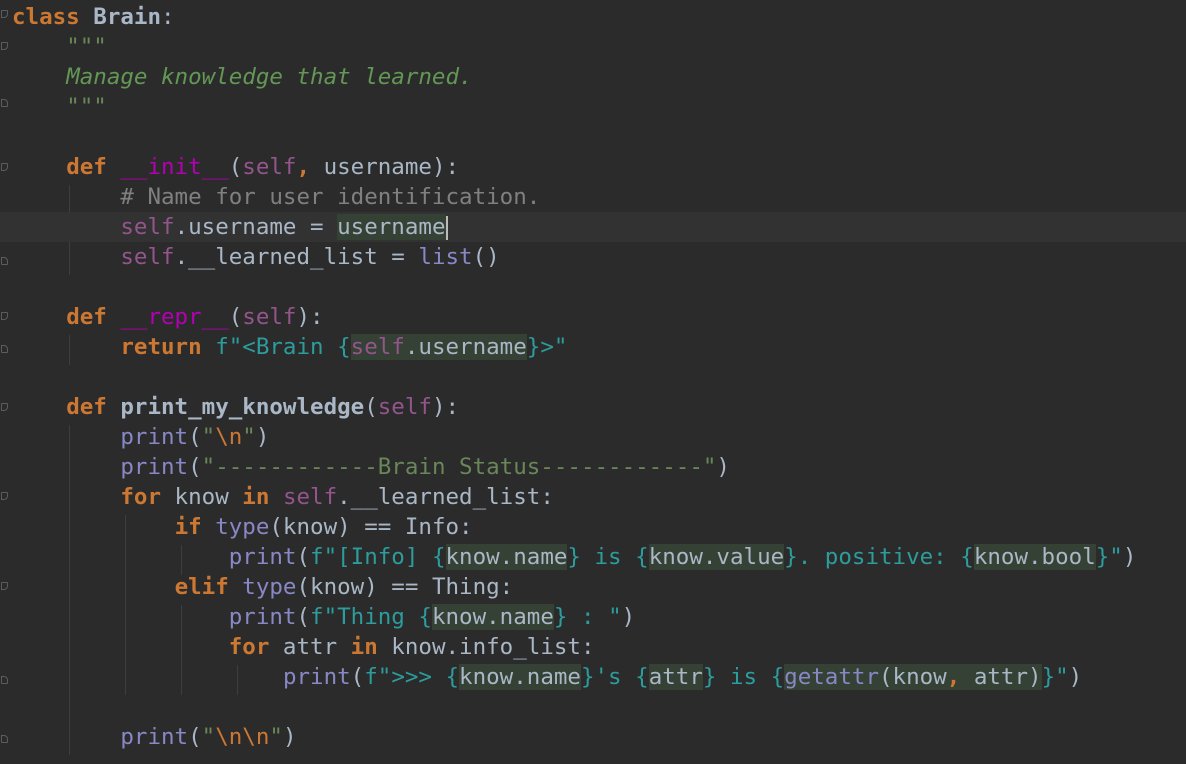 Image resolution: width=1186 pixels, height=764 pixels. Describe the element at coordinates (593, 197) in the screenshot. I see `code-line: # Name for user identification.` at that location.